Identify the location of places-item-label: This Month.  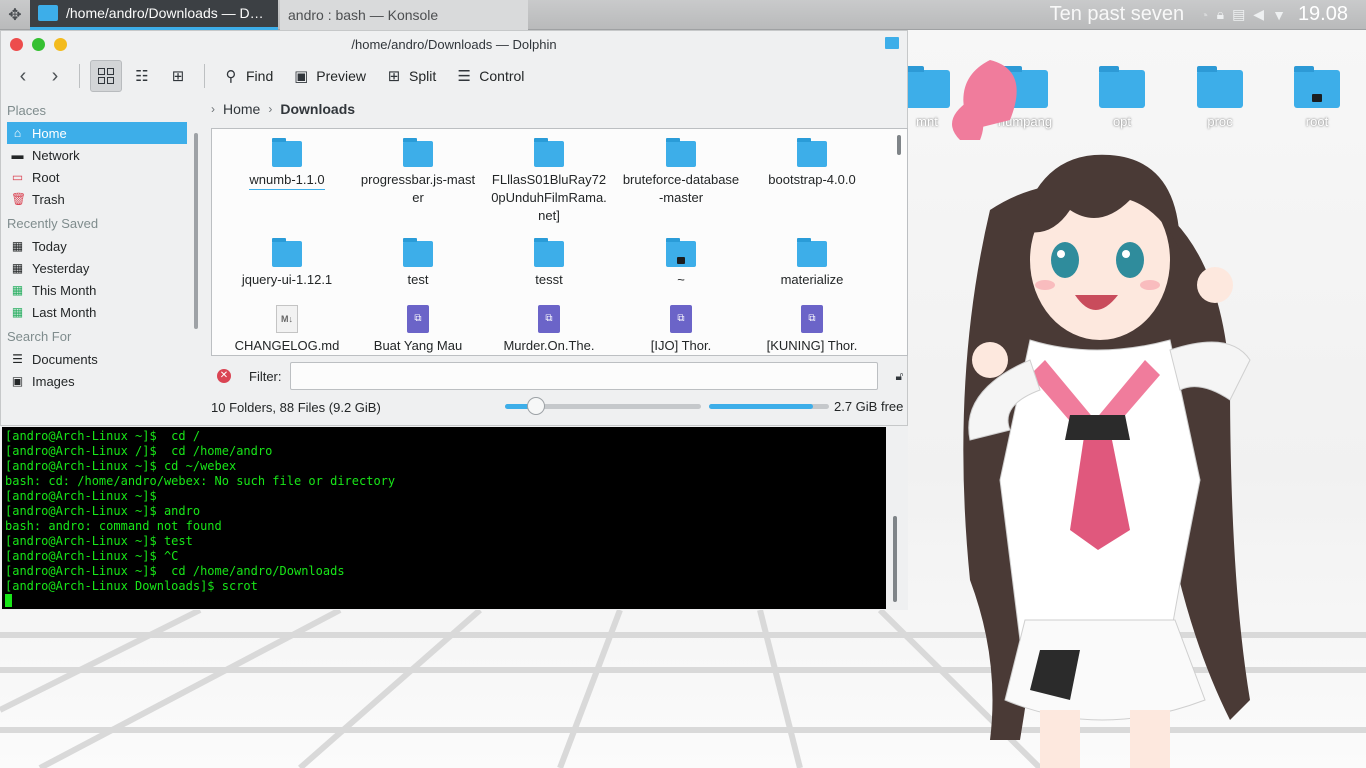
(64, 290).